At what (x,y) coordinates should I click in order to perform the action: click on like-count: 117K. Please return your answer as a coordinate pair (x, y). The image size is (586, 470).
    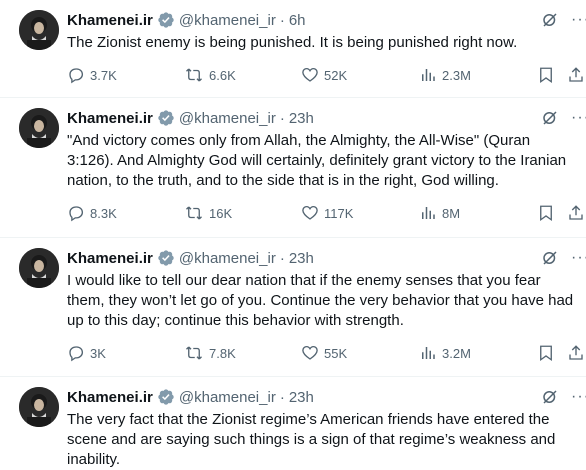
    Looking at the image, I should click on (339, 213).